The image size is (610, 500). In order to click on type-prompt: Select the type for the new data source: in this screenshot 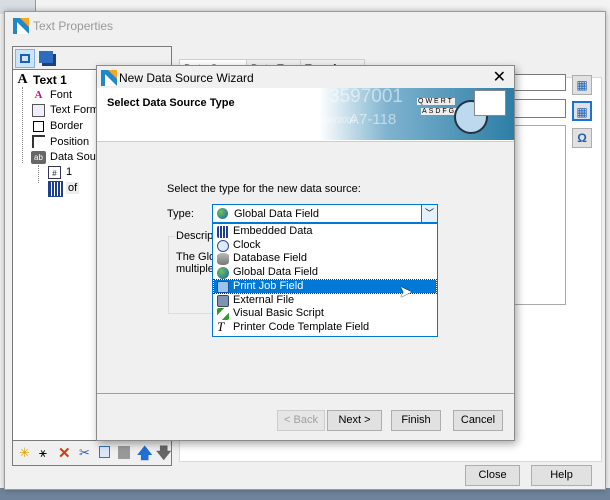, I will do `click(264, 189)`.